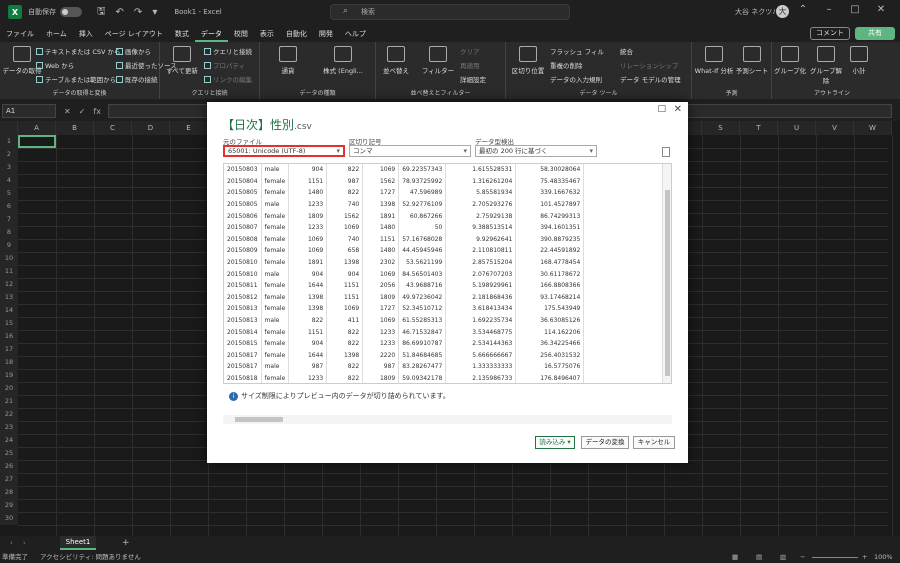 The width and height of the screenshot is (900, 563). What do you see at coordinates (154, 12) in the screenshot?
I see `customize-qat-icon: ▾` at bounding box center [154, 12].